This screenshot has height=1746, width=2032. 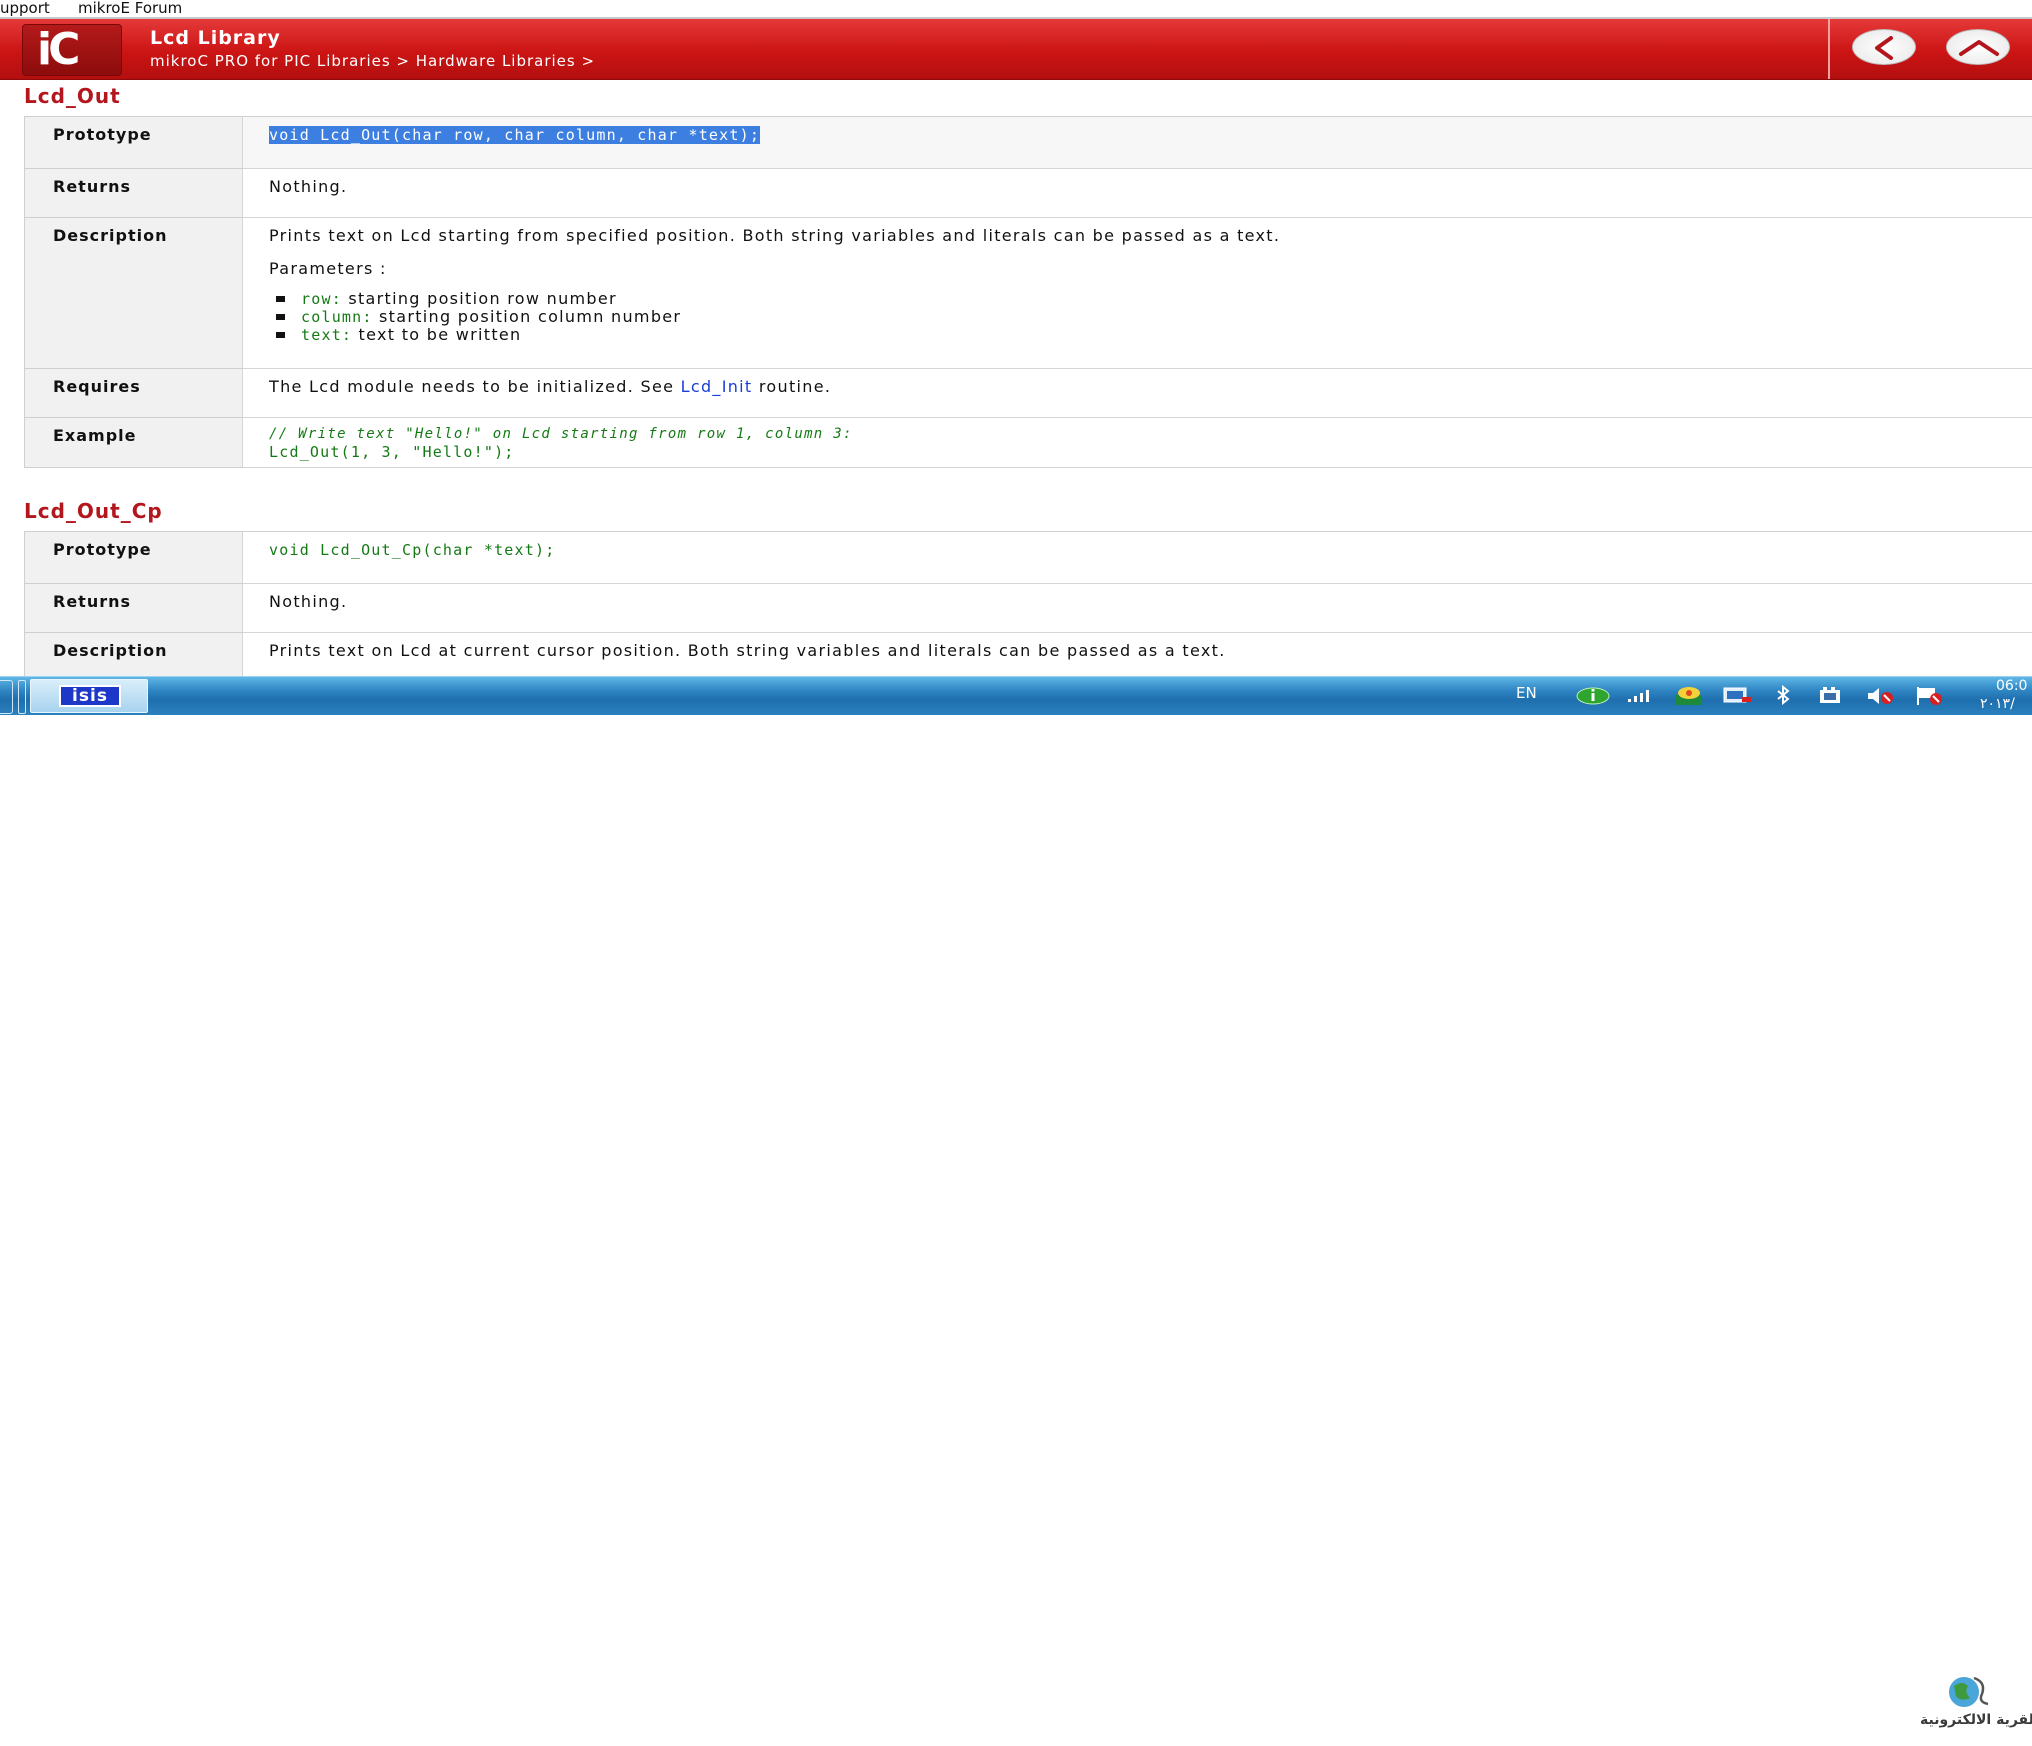 I want to click on clock-date: ٢٠١٣/, so click(x=1997, y=704).